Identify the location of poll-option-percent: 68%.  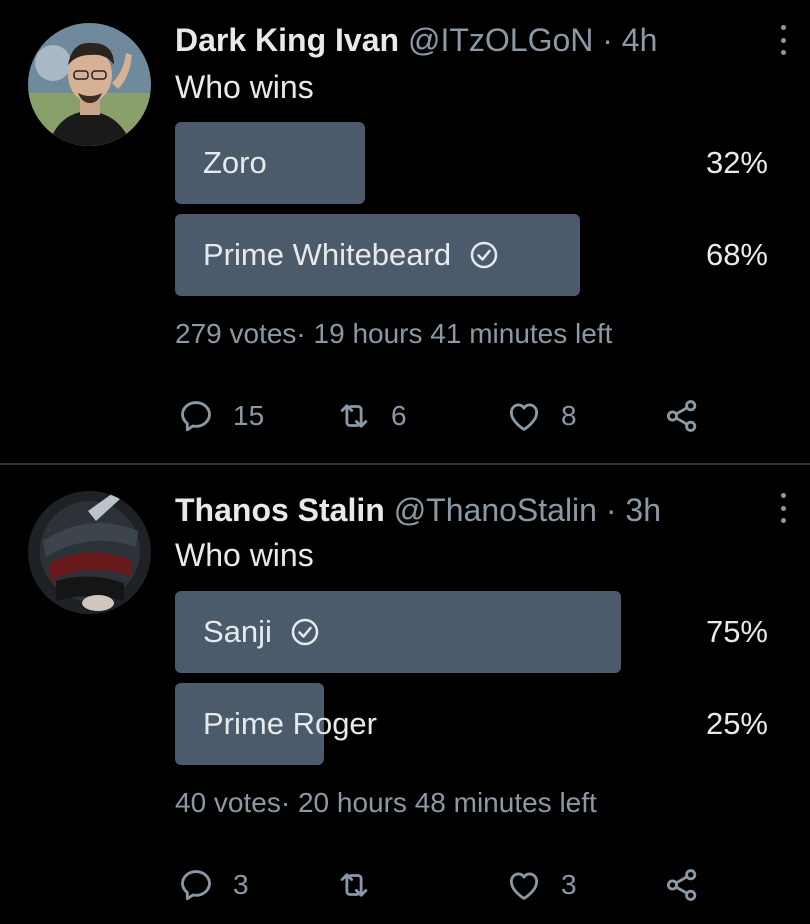
(736, 254).